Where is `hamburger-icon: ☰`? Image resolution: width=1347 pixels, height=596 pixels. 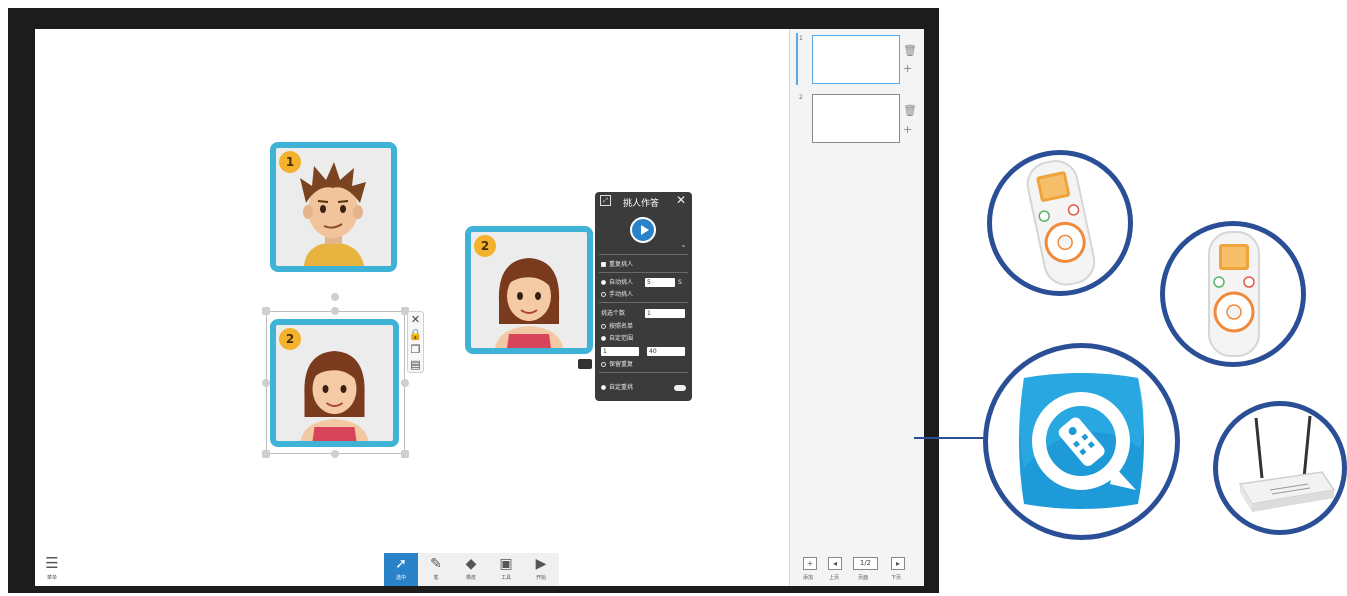
hamburger-icon: ☰ is located at coordinates (52, 563).